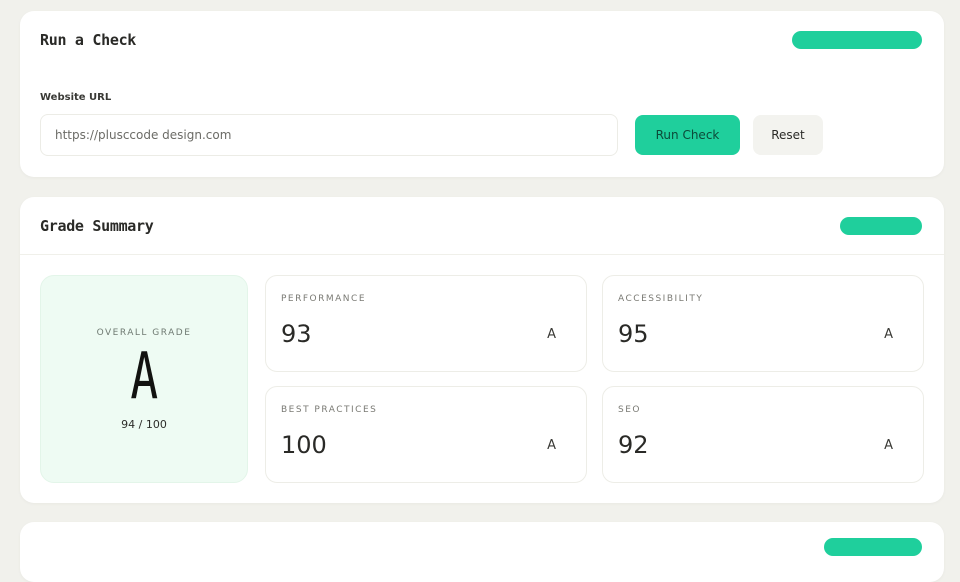 Image resolution: width=960 pixels, height=582 pixels. I want to click on overall-grade-panel: OVERALL GRADE A 94 / 100, so click(144, 379).